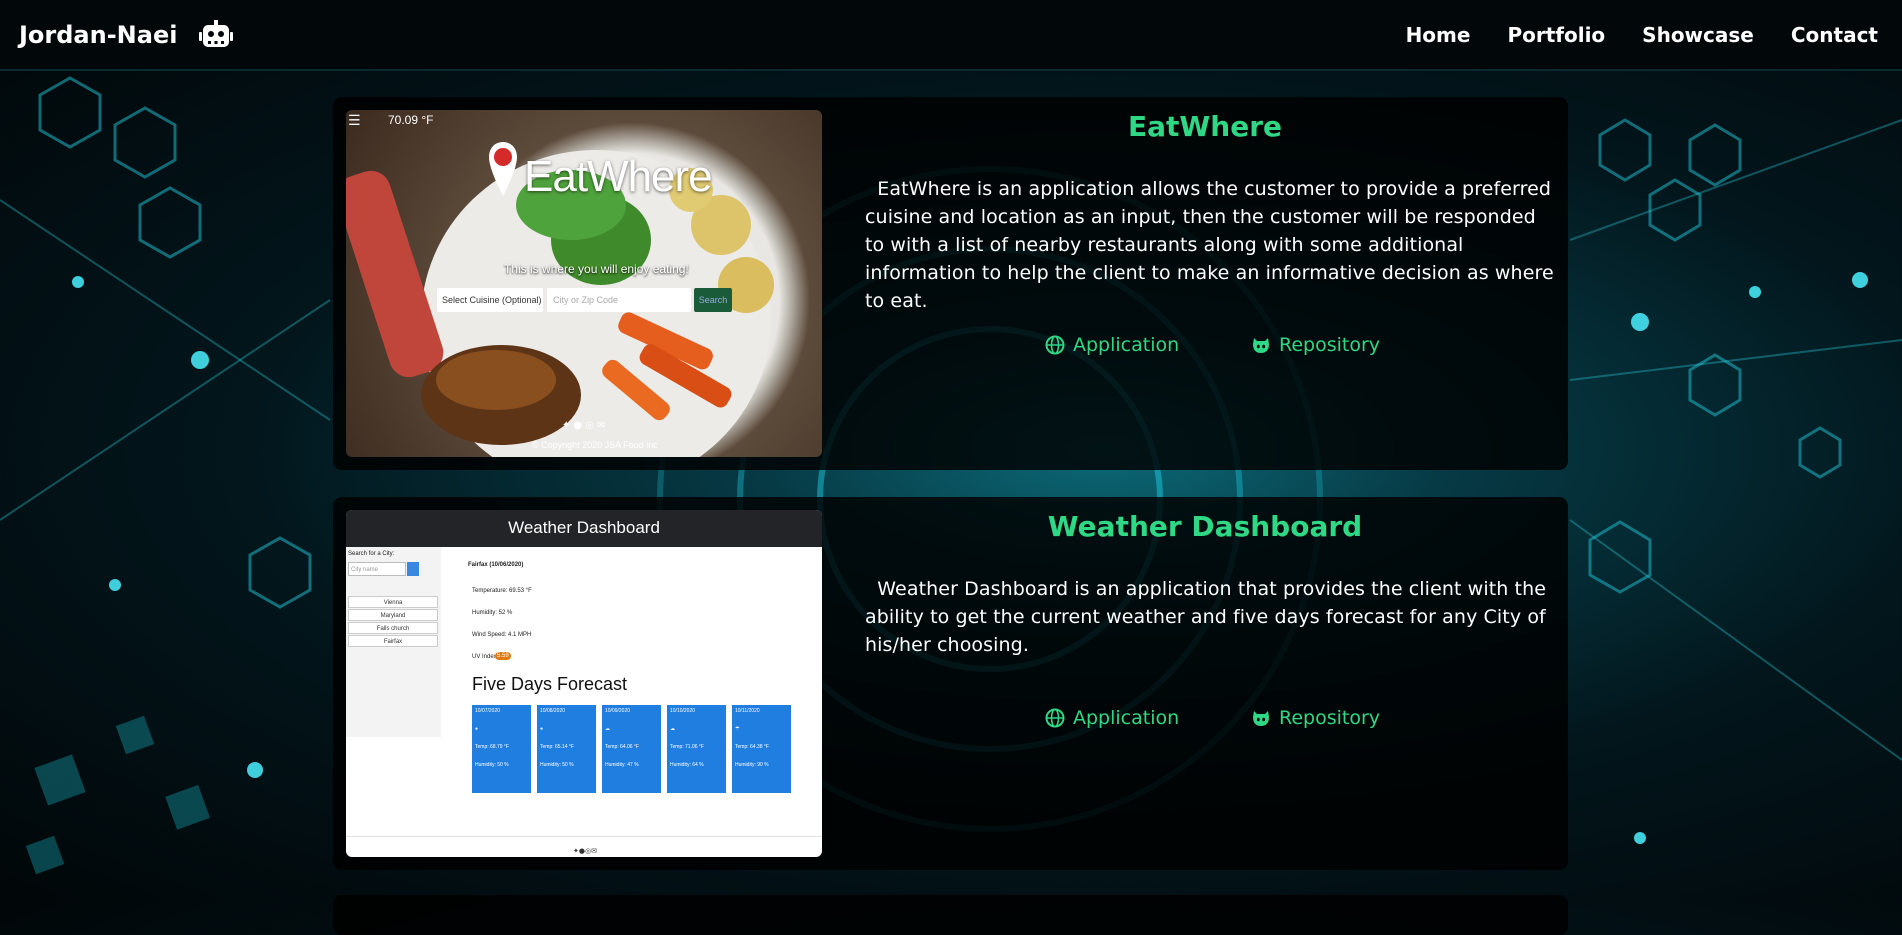 Image resolution: width=1902 pixels, height=935 pixels. Describe the element at coordinates (501, 749) in the screenshot. I see `wx-forecast-card: 10/07/2020 ● Temp: 68.79 °F Humidity: 50 %` at that location.